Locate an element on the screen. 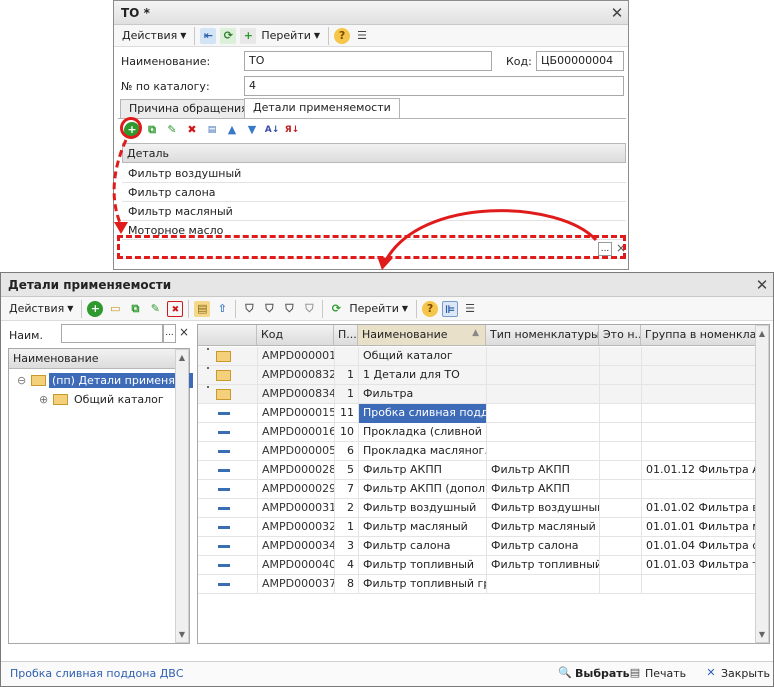  cell-code: AMPD000028 is located at coordinates (295, 470).